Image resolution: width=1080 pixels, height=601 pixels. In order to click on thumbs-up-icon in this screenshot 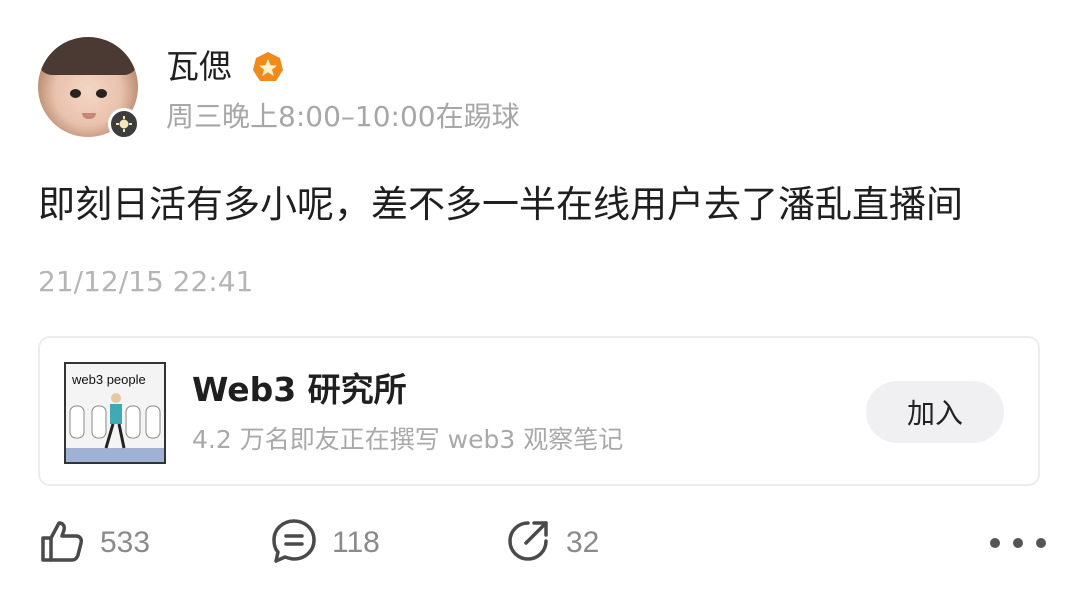, I will do `click(62, 543)`.